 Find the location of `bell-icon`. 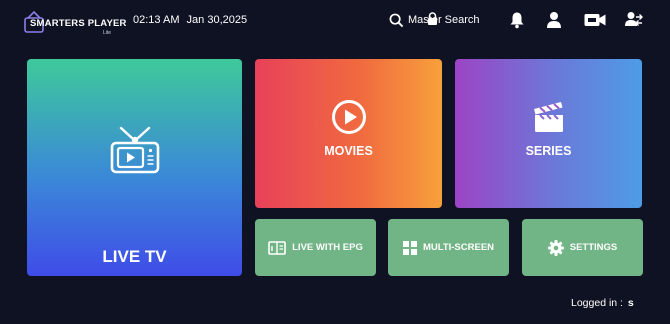

bell-icon is located at coordinates (517, 20).